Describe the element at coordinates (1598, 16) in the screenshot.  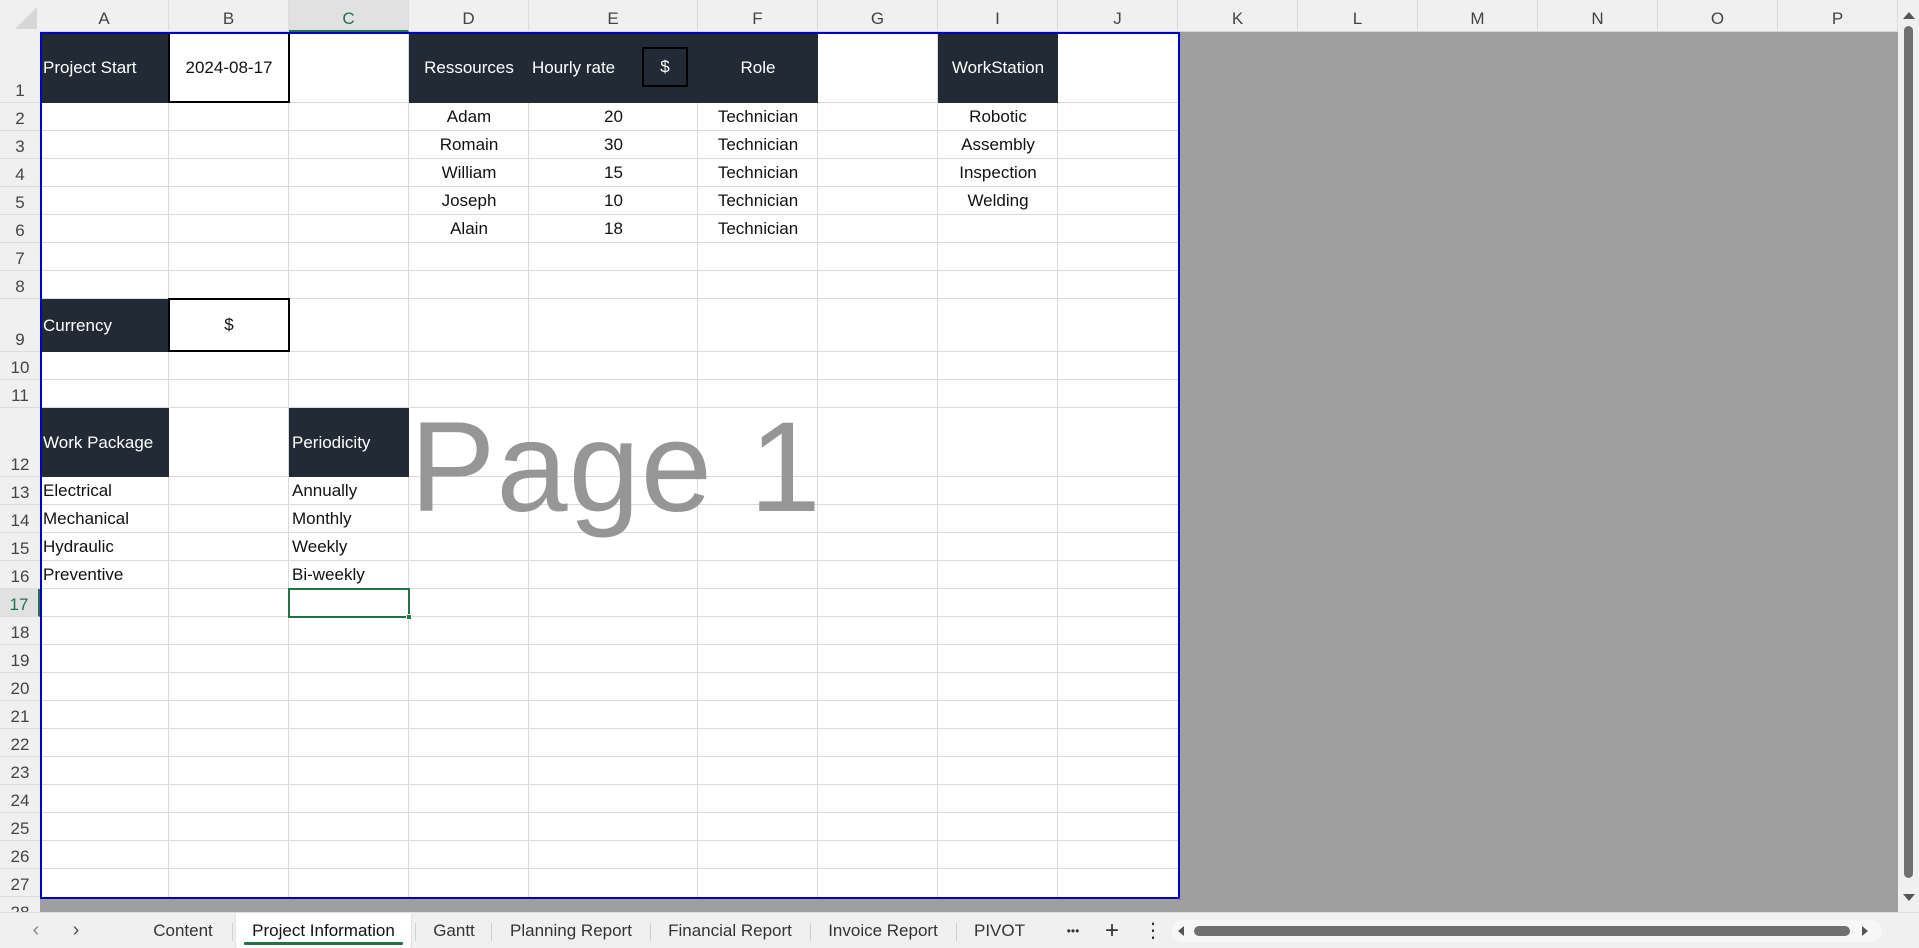
I see `column-header-n: N` at that location.